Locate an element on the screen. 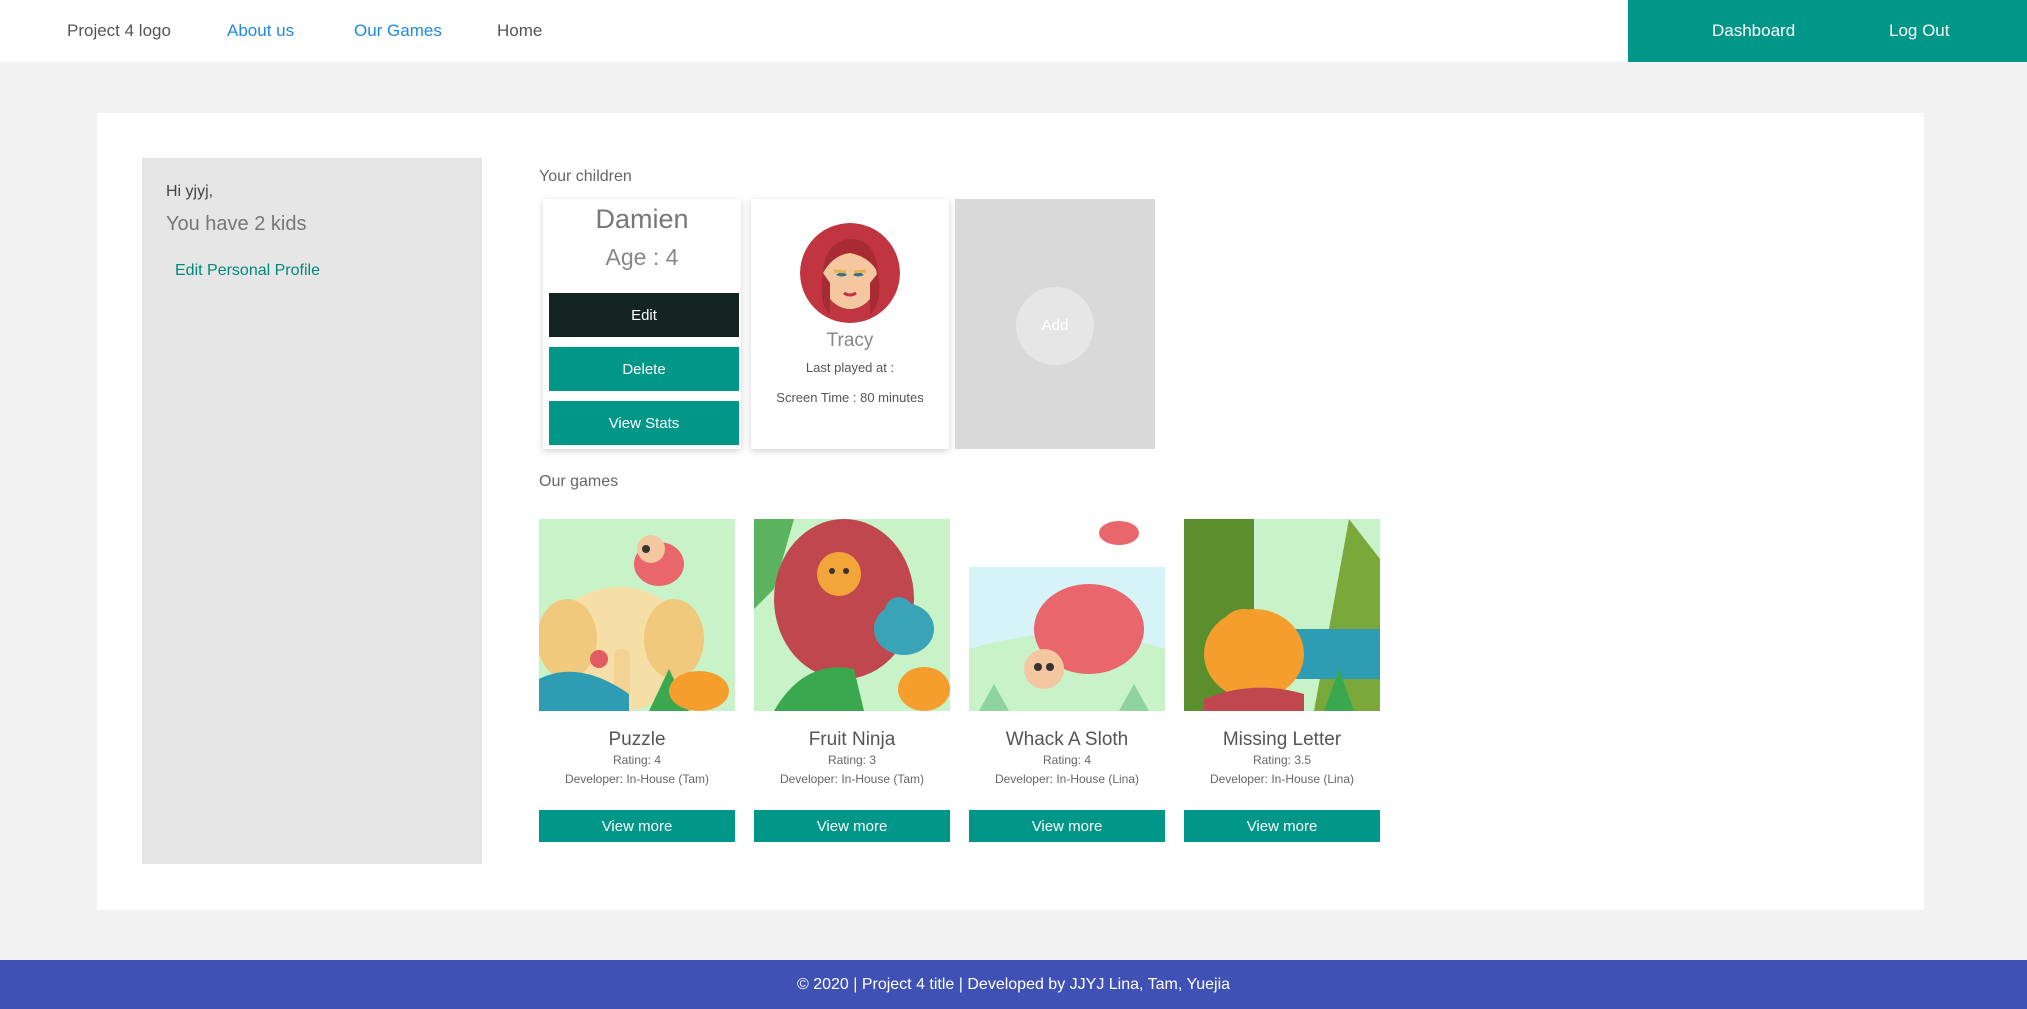  games-section-title: Our games is located at coordinates (579, 481).